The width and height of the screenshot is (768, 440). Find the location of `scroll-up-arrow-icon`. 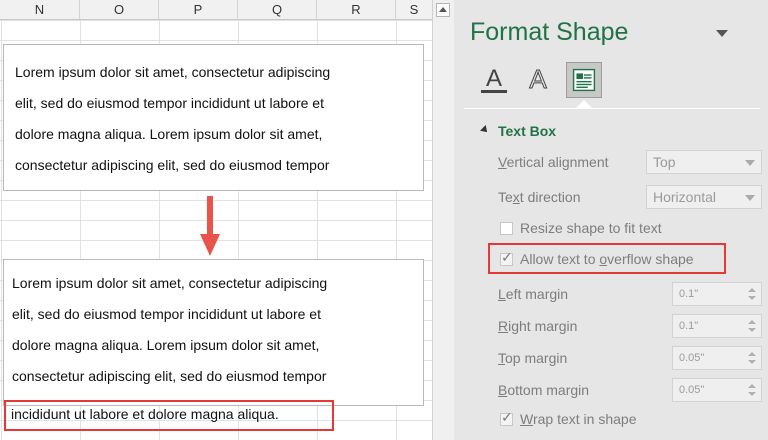

scroll-up-arrow-icon is located at coordinates (443, 10).